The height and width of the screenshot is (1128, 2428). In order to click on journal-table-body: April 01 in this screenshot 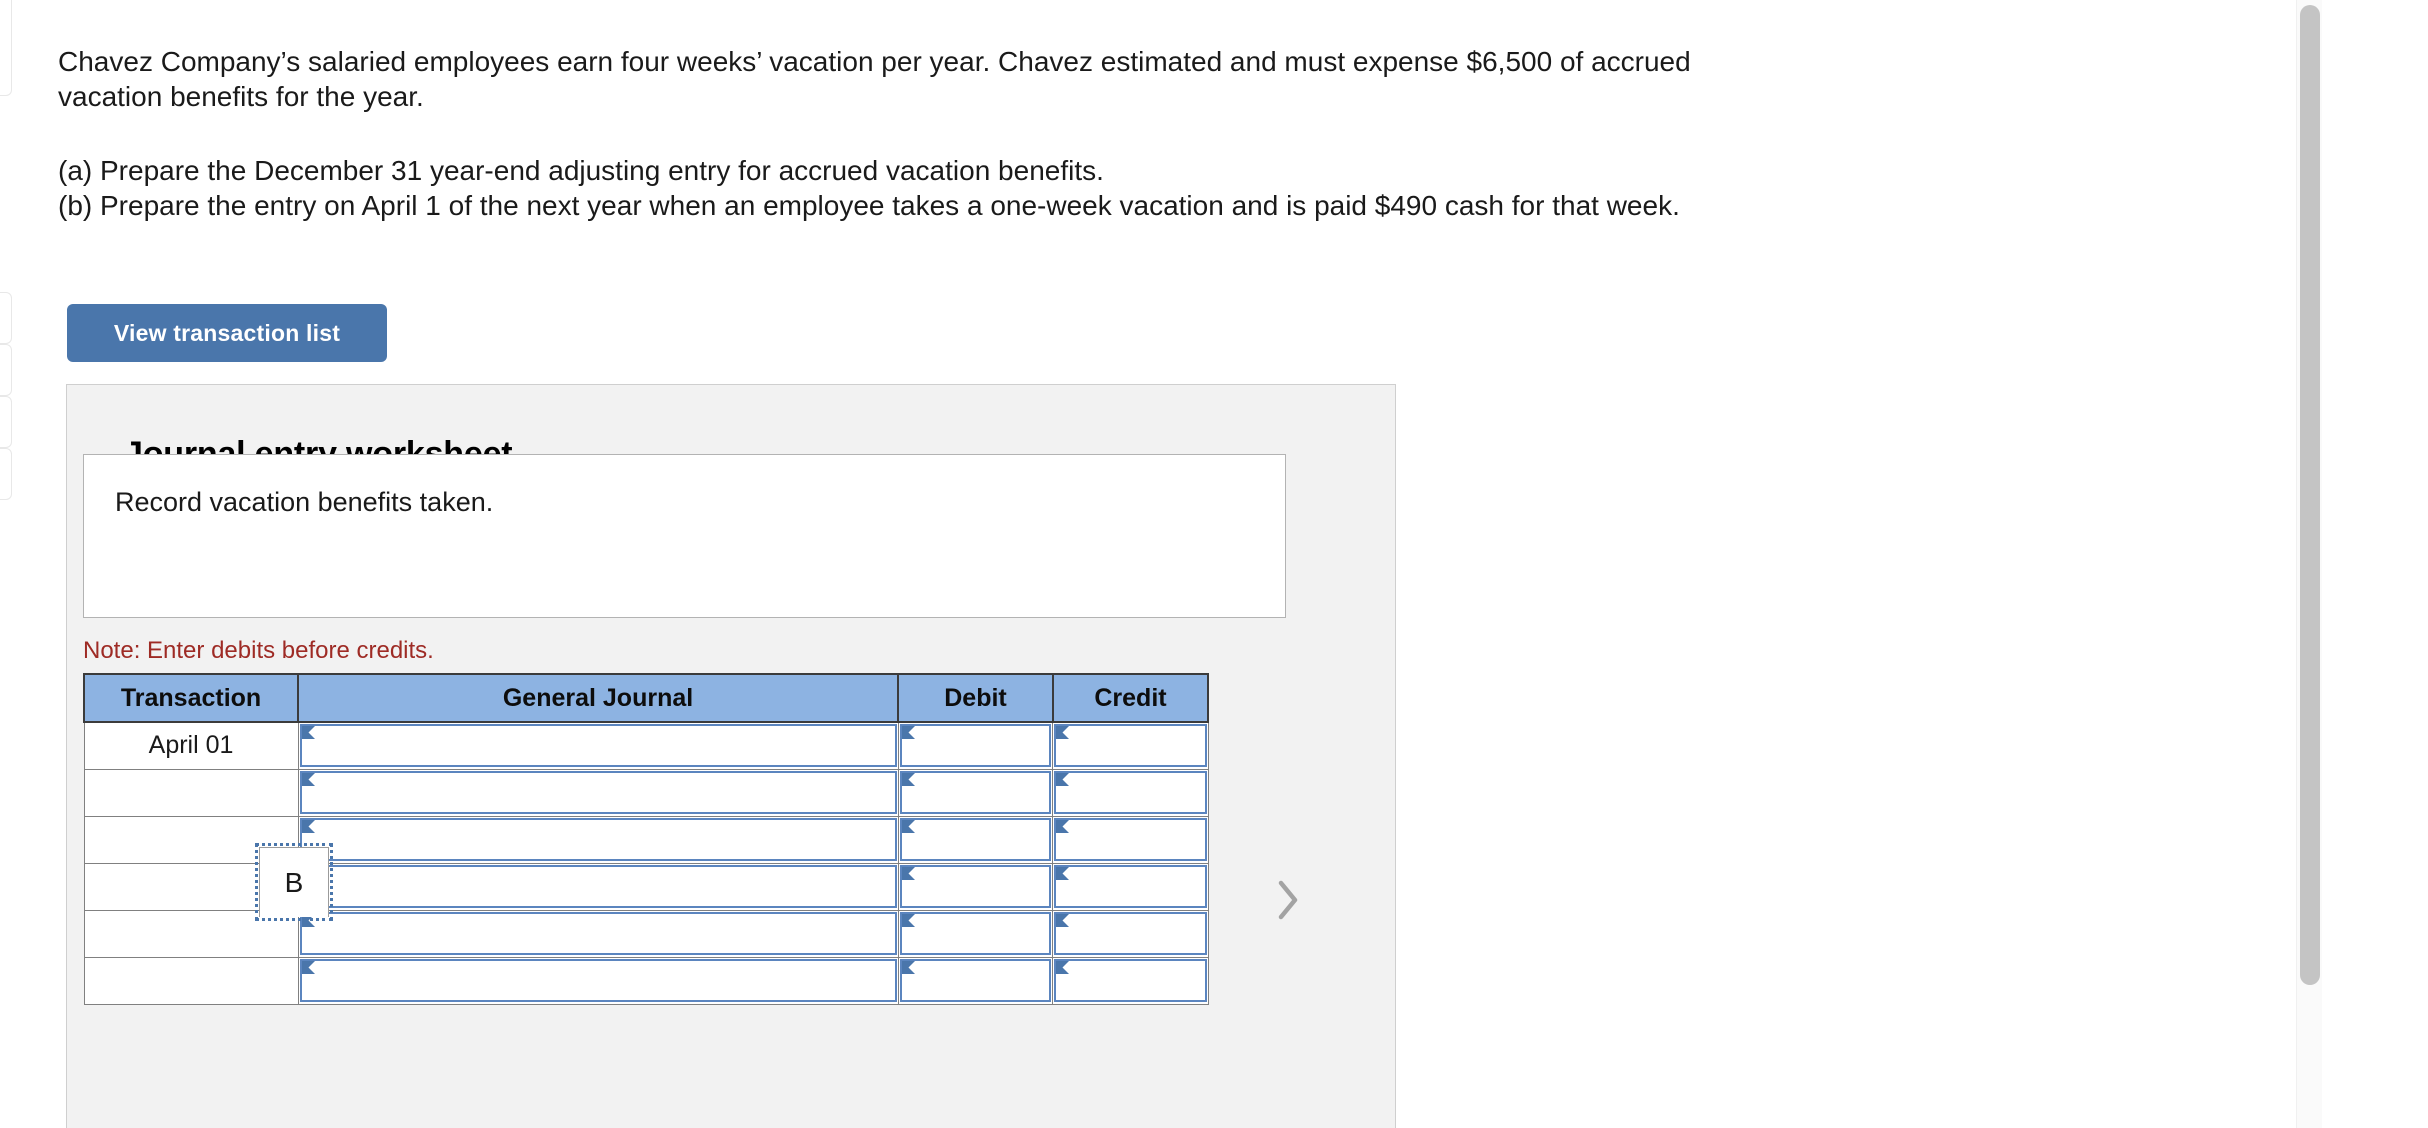, I will do `click(646, 863)`.